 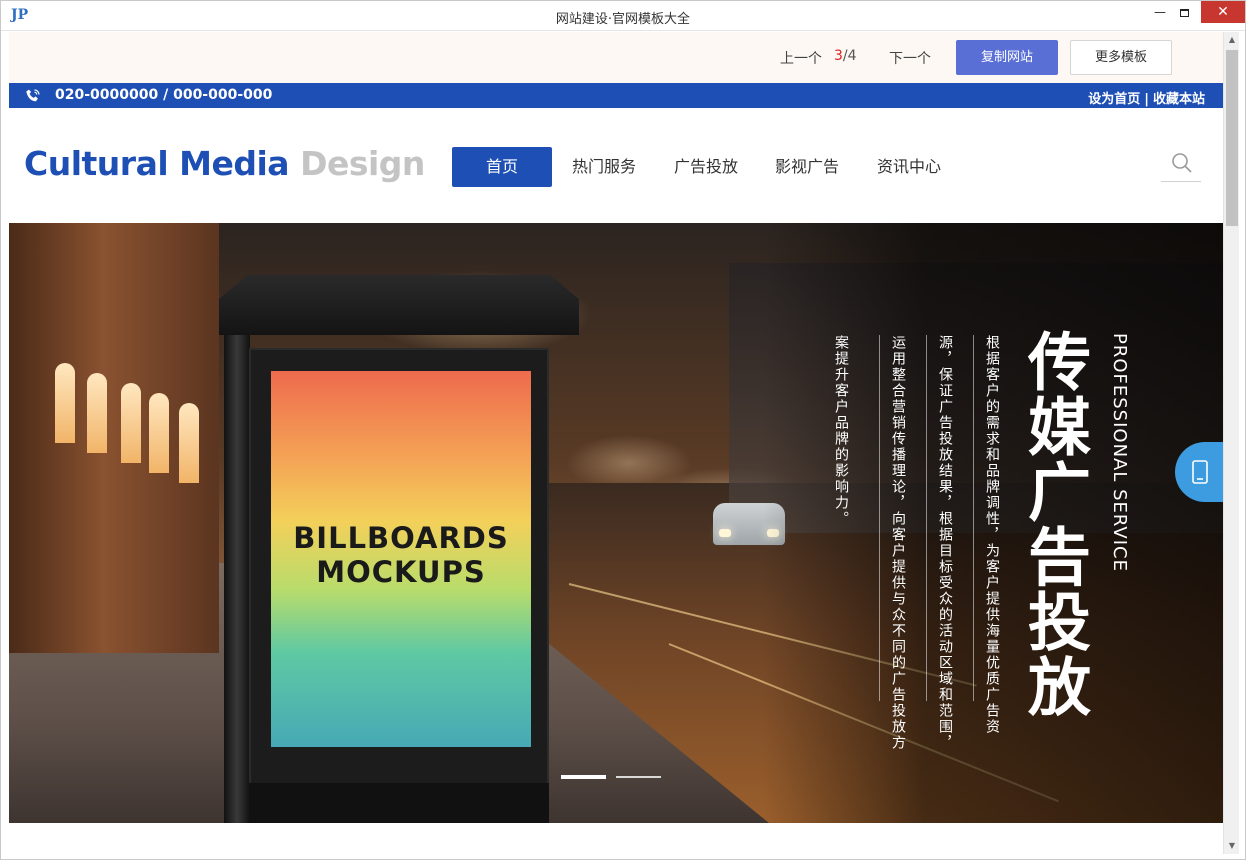 I want to click on template-bar: 上一个 3/4 下一个 复制网站 更多模板, so click(x=616, y=57).